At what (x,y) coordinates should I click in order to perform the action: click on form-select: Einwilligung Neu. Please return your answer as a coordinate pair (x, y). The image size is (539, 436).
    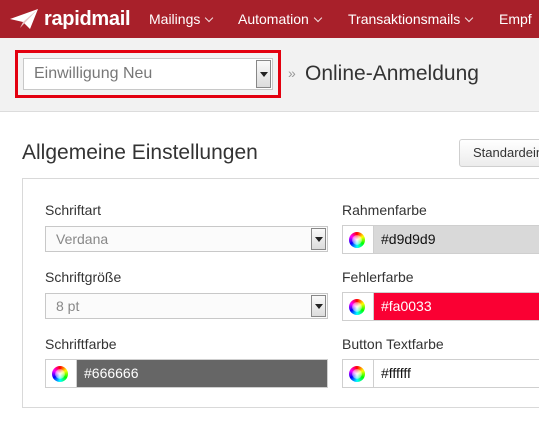
    Looking at the image, I should click on (148, 74).